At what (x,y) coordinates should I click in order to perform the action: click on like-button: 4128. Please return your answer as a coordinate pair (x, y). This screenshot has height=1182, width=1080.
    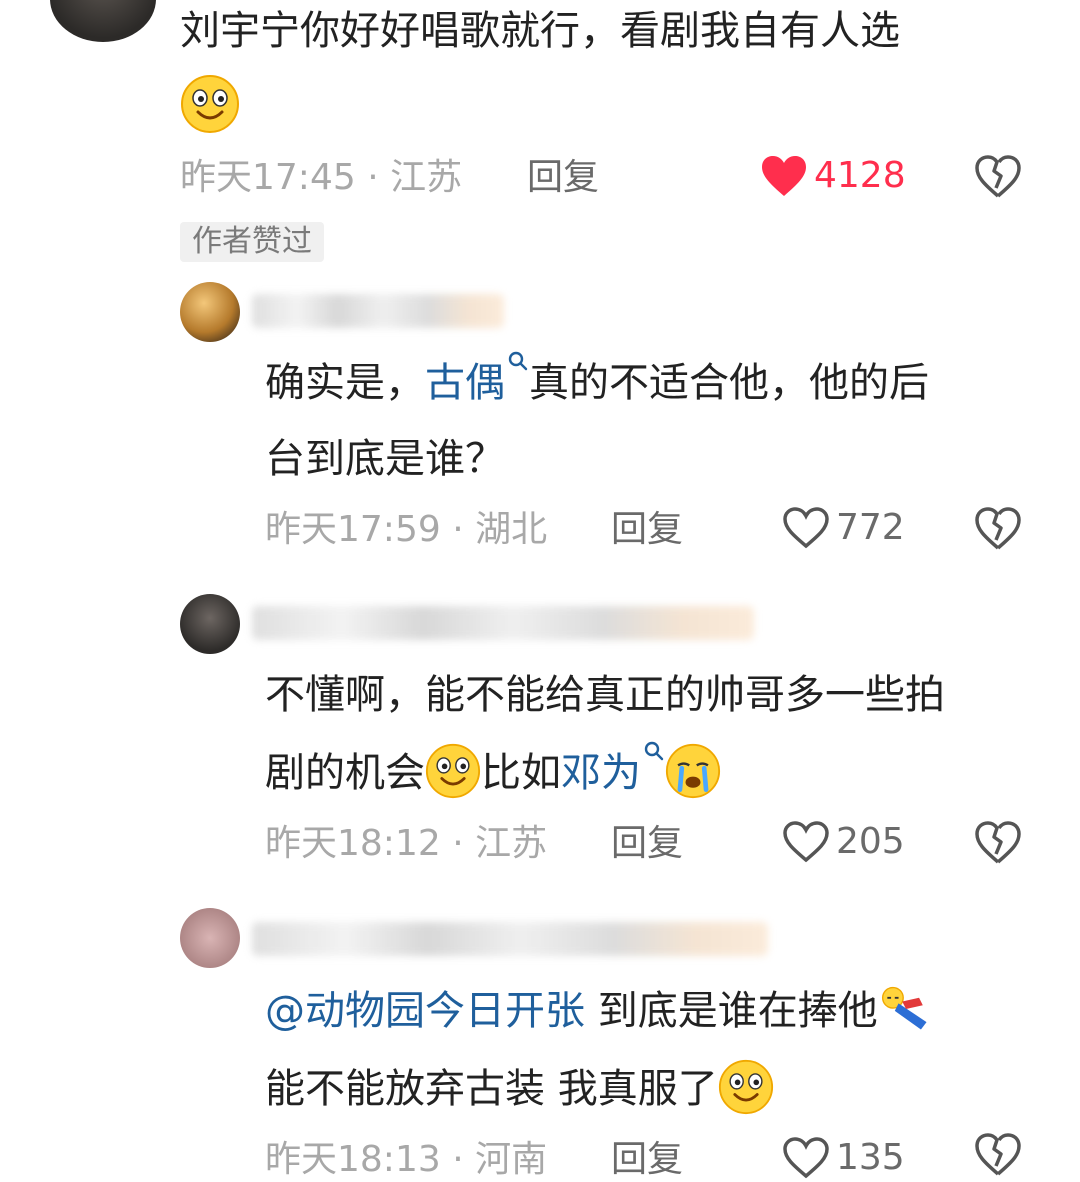
    Looking at the image, I should click on (833, 176).